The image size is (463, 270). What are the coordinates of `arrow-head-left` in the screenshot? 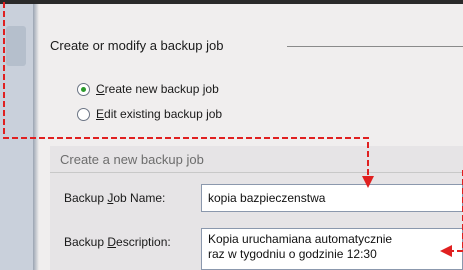 It's located at (446, 251).